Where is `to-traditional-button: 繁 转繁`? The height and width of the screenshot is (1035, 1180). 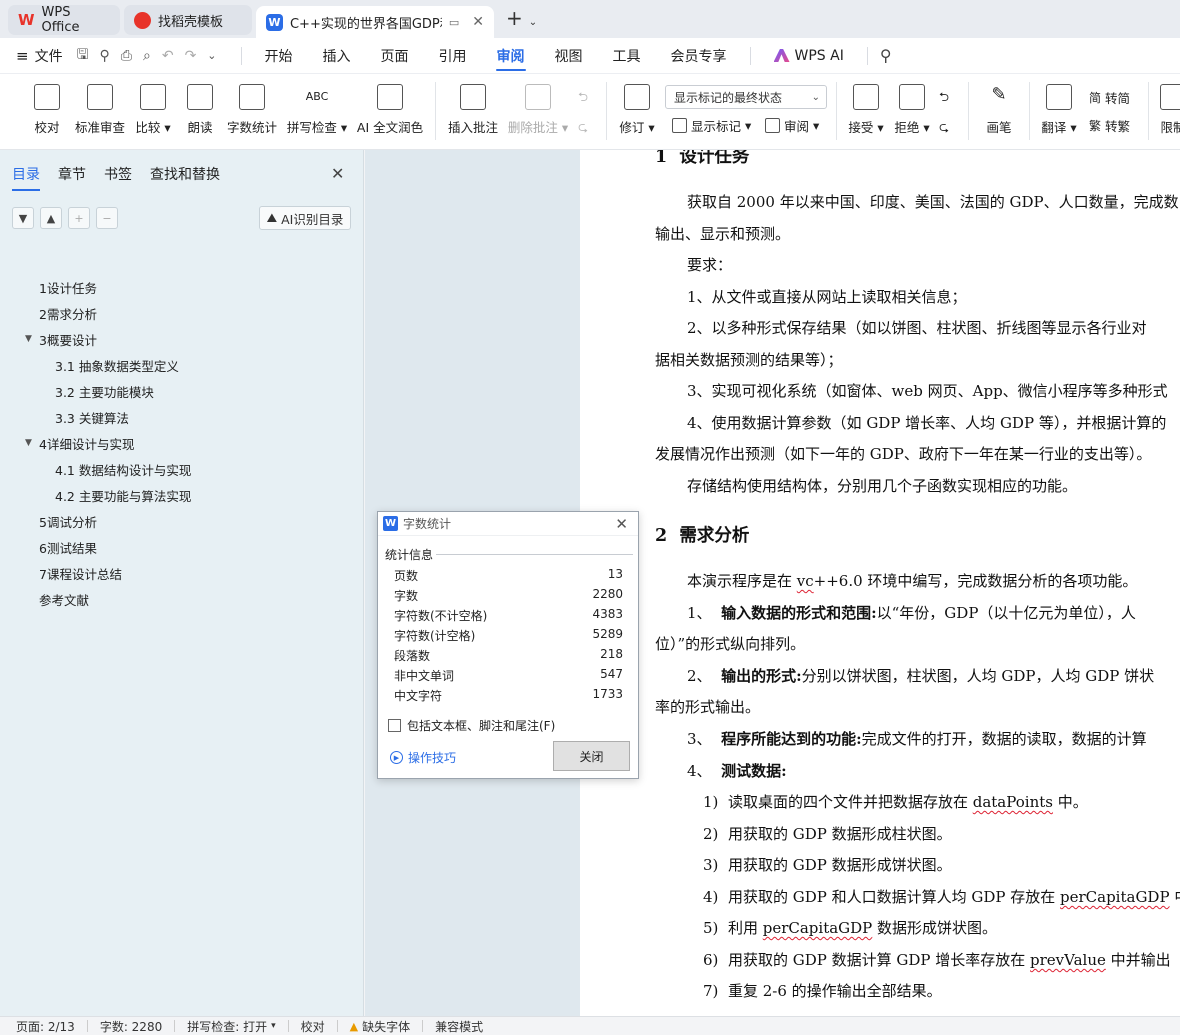
to-traditional-button: 繁 转繁 is located at coordinates (1109, 125).